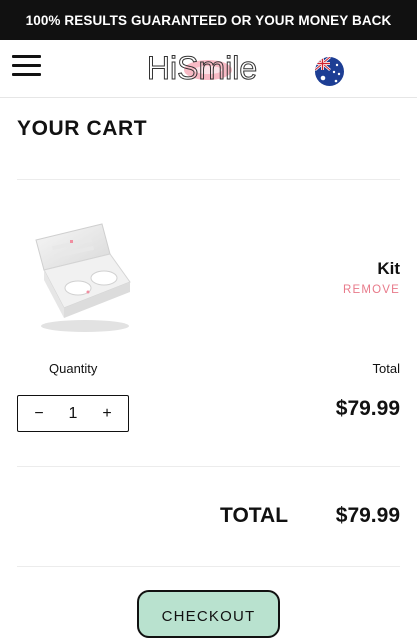 The width and height of the screenshot is (417, 638). I want to click on cart-item-name: Kit, so click(388, 268).